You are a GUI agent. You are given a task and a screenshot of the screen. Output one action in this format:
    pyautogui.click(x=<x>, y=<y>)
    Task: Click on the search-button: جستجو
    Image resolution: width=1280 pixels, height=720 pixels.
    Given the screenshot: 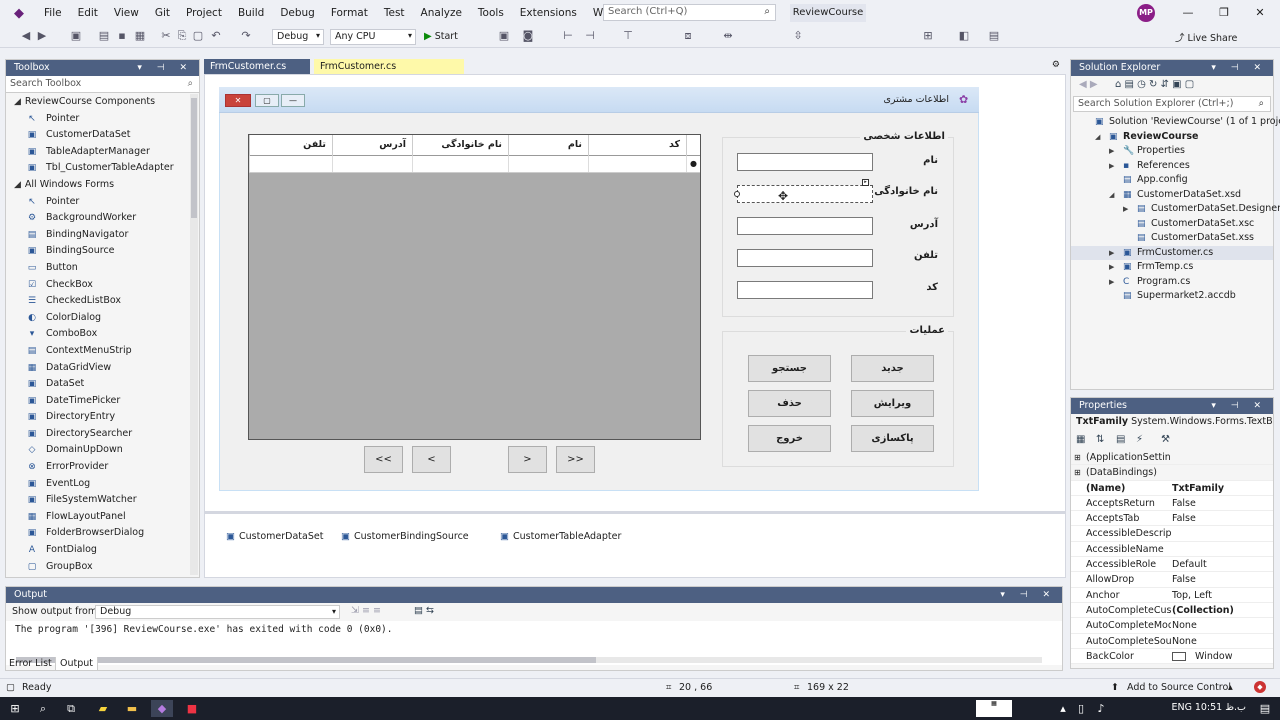 What is the action you would take?
    pyautogui.click(x=789, y=368)
    